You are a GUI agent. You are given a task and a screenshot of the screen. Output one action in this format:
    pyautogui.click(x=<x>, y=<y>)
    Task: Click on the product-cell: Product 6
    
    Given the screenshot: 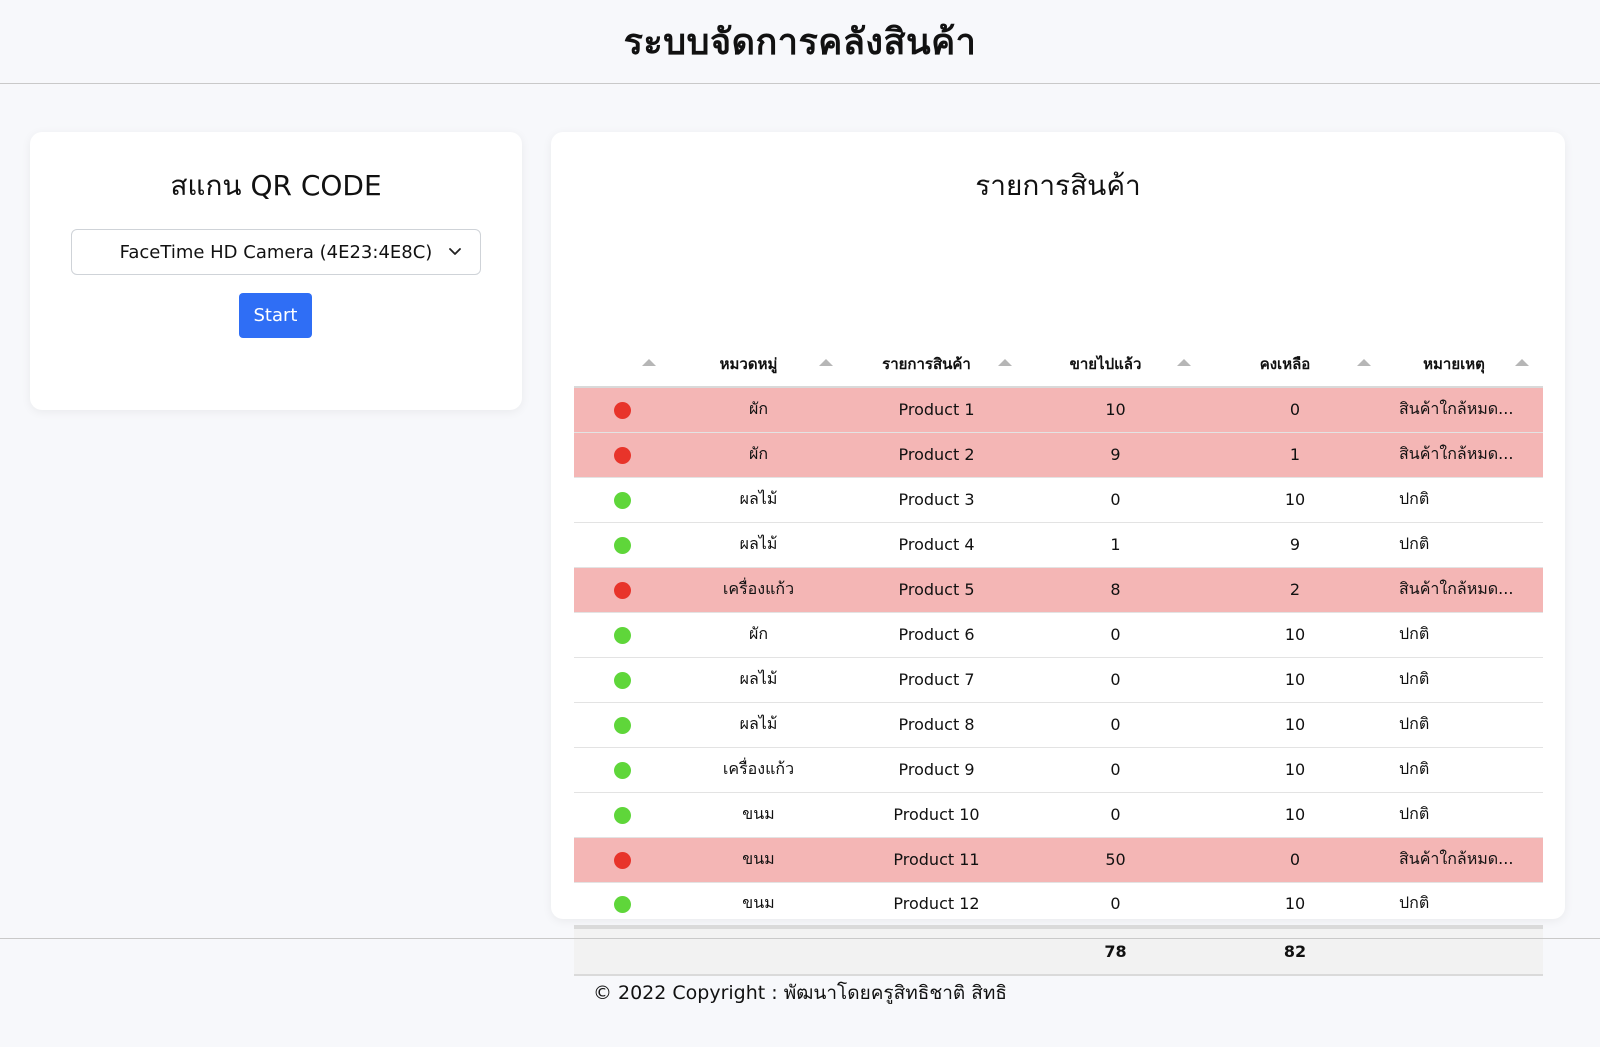 What is the action you would take?
    pyautogui.click(x=936, y=635)
    